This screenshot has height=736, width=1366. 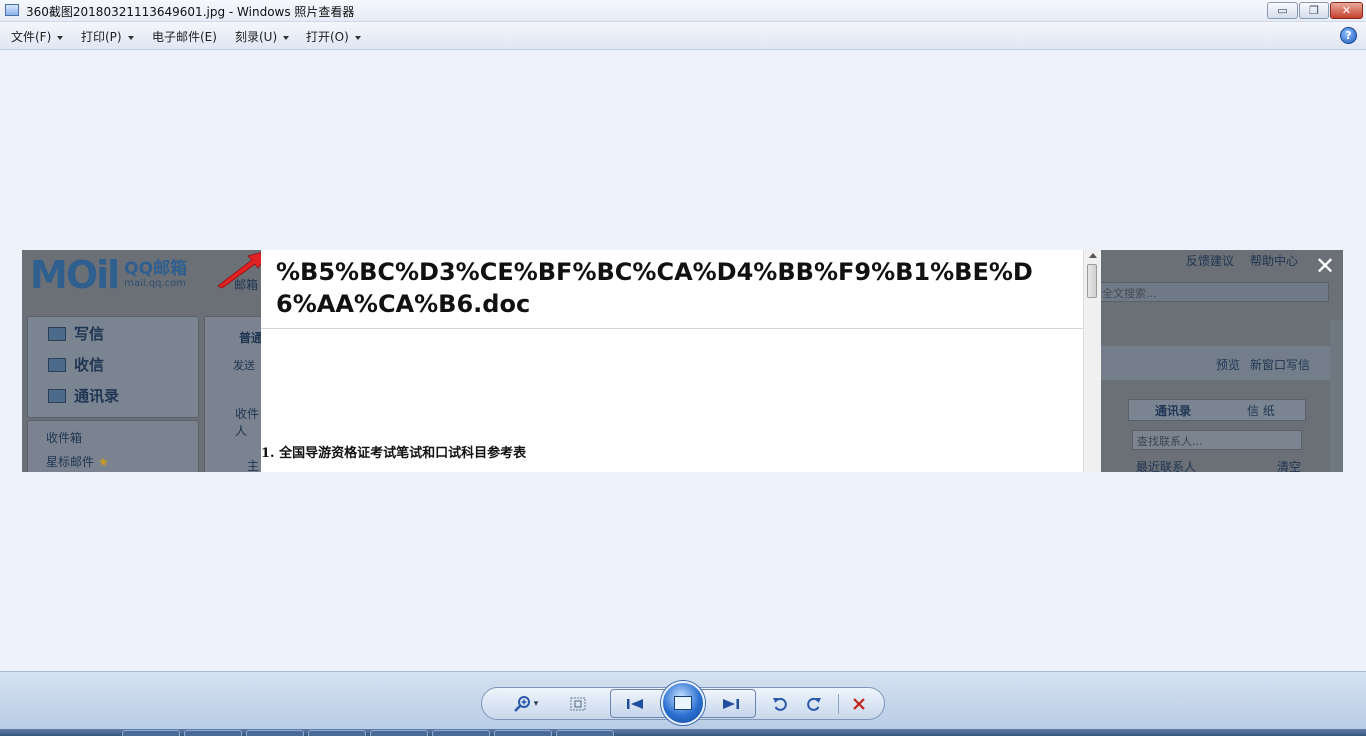 I want to click on close-window-button: ✕, so click(x=1346, y=10).